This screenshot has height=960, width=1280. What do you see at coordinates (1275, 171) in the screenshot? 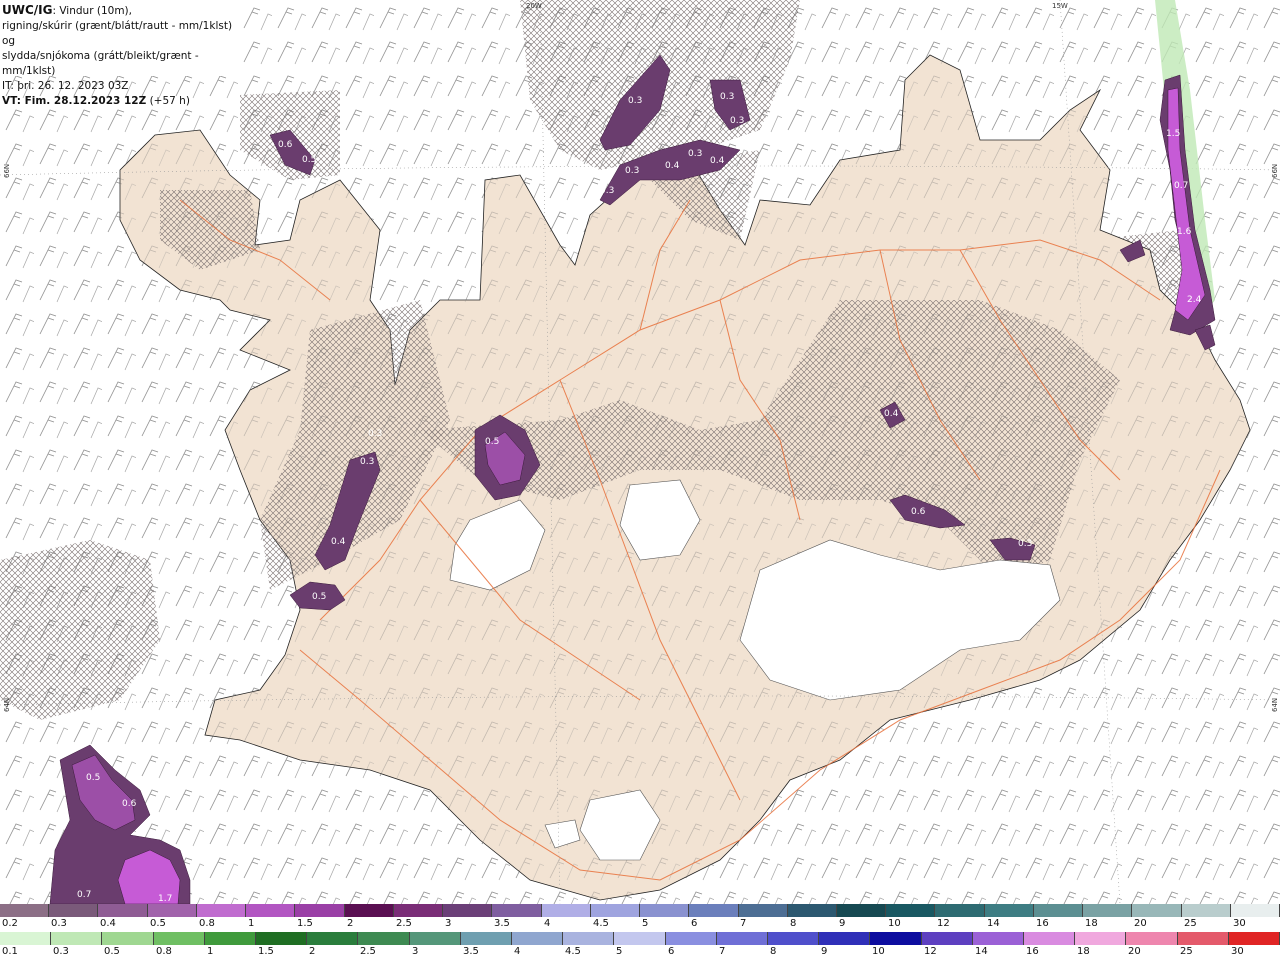
I see `lat-label-66n-right: 66N` at bounding box center [1275, 171].